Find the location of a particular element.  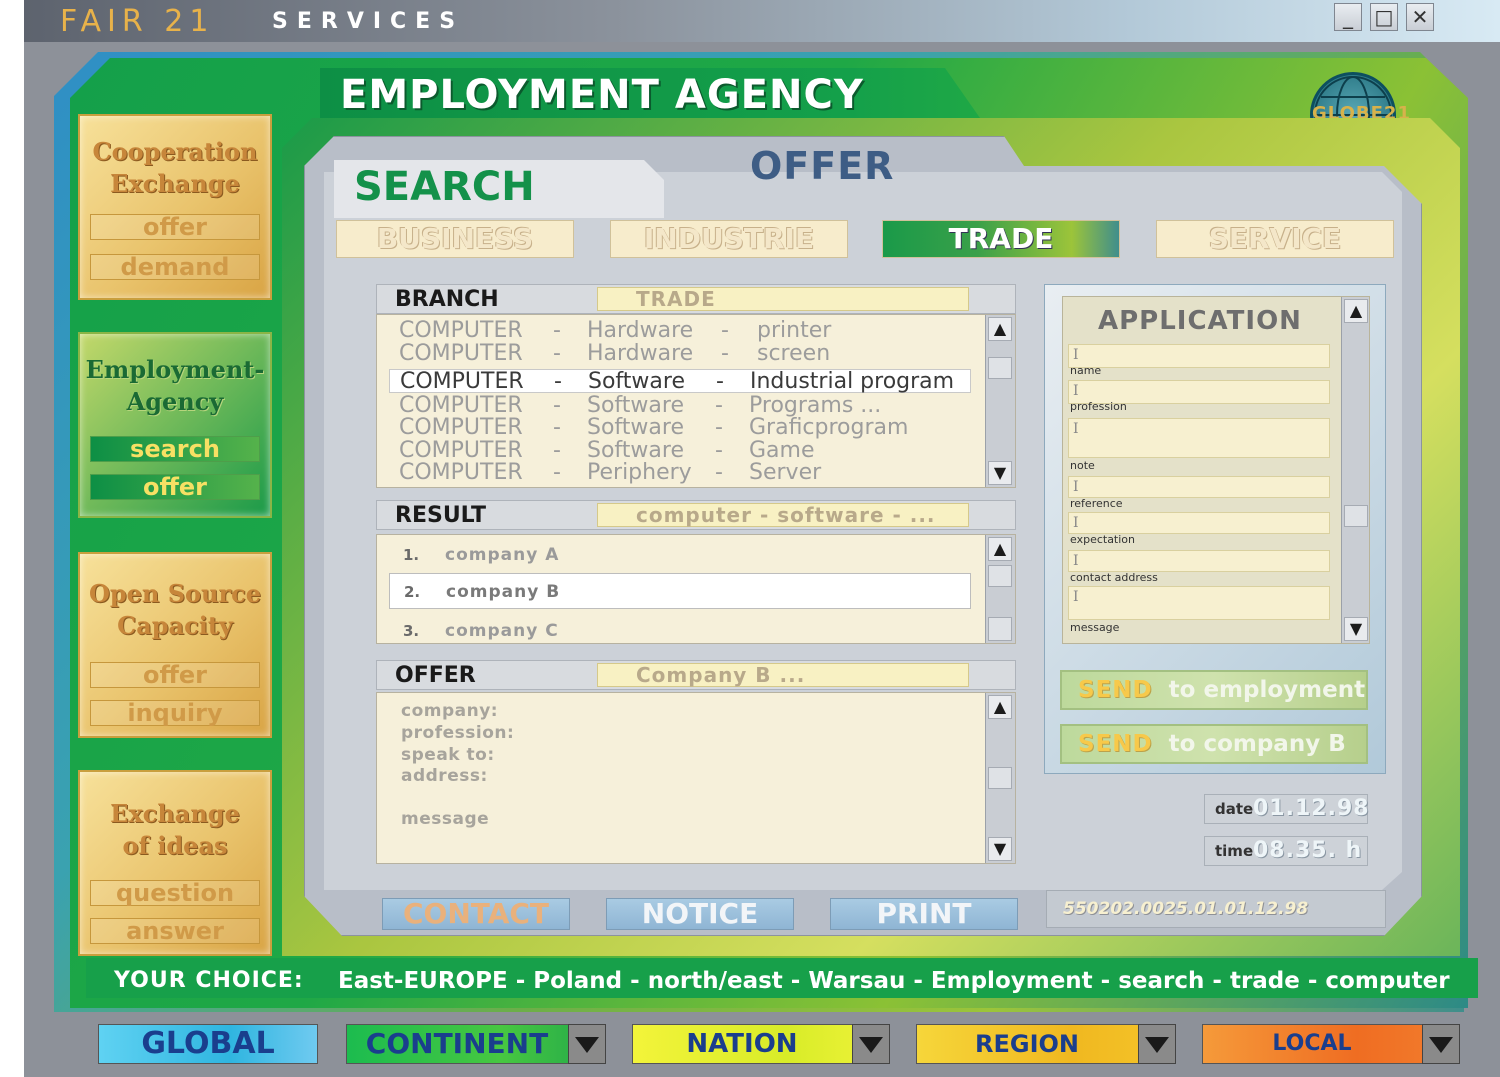

application-title: APPLICATION is located at coordinates (1200, 321).